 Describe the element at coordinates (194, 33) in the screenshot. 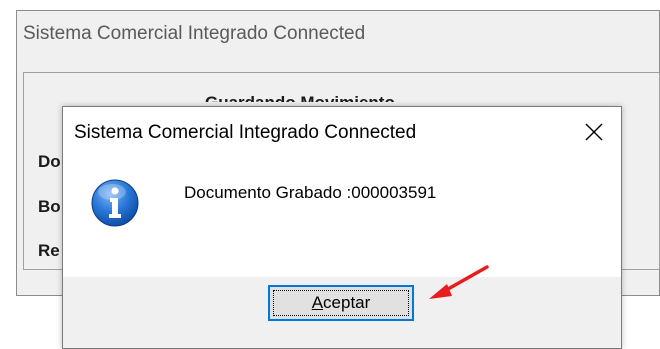

I see `background-window-title: Sistema Comercial Integrado Connected` at that location.